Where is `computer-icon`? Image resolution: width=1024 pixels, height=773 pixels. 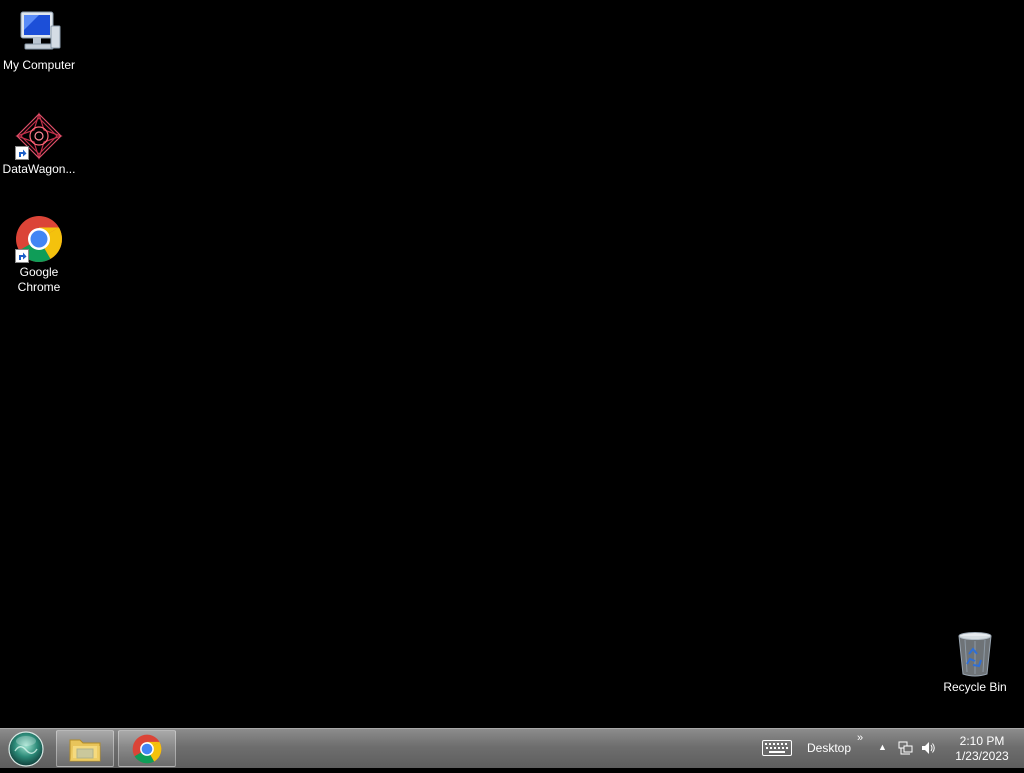
computer-icon is located at coordinates (39, 32).